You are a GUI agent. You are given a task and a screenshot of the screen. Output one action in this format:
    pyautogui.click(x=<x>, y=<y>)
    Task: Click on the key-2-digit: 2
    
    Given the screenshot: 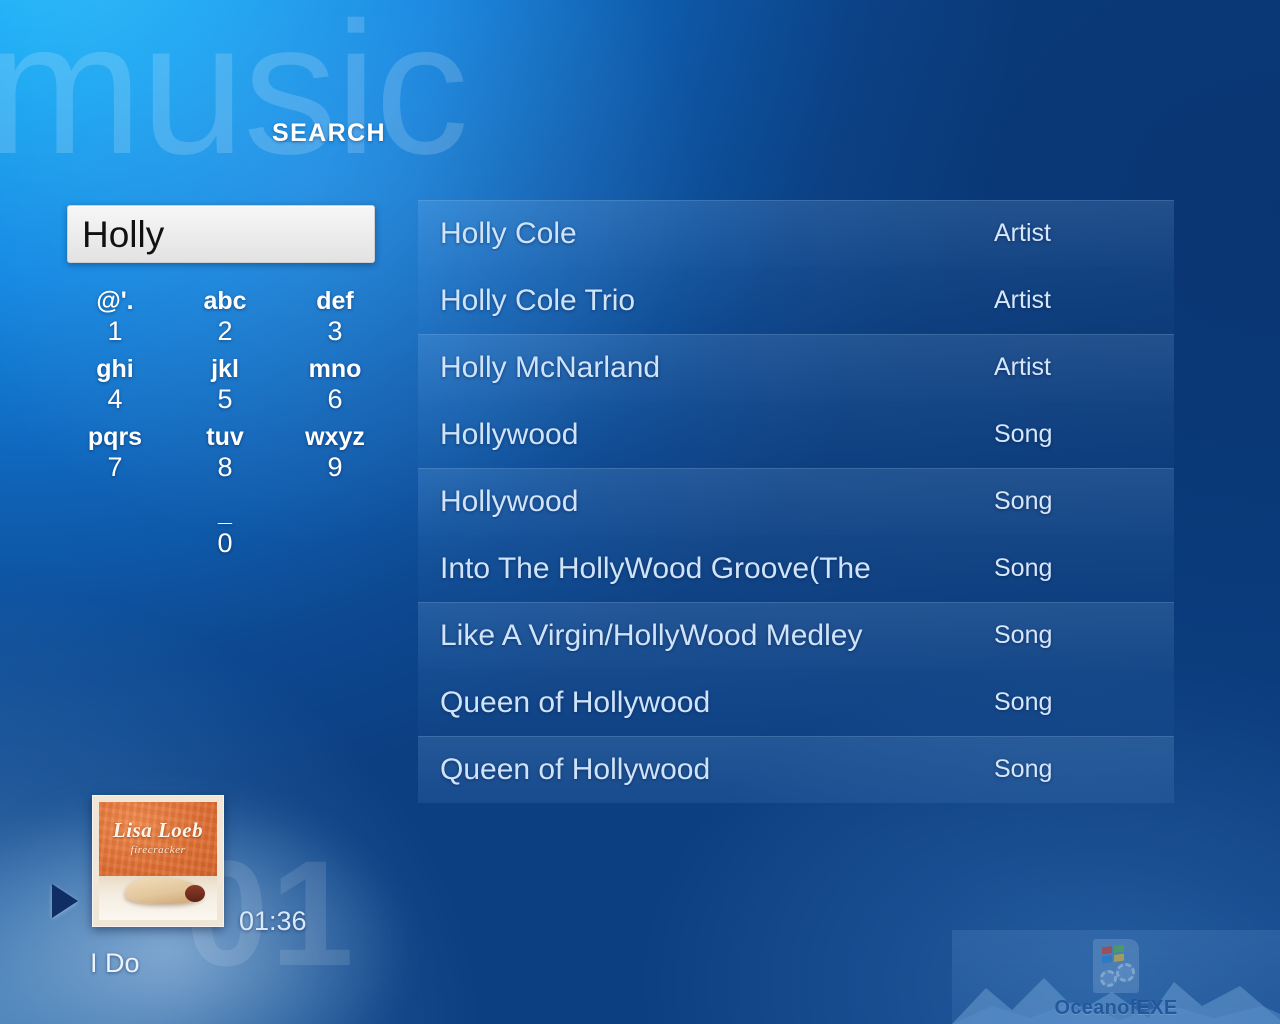 What is the action you would take?
    pyautogui.click(x=225, y=330)
    